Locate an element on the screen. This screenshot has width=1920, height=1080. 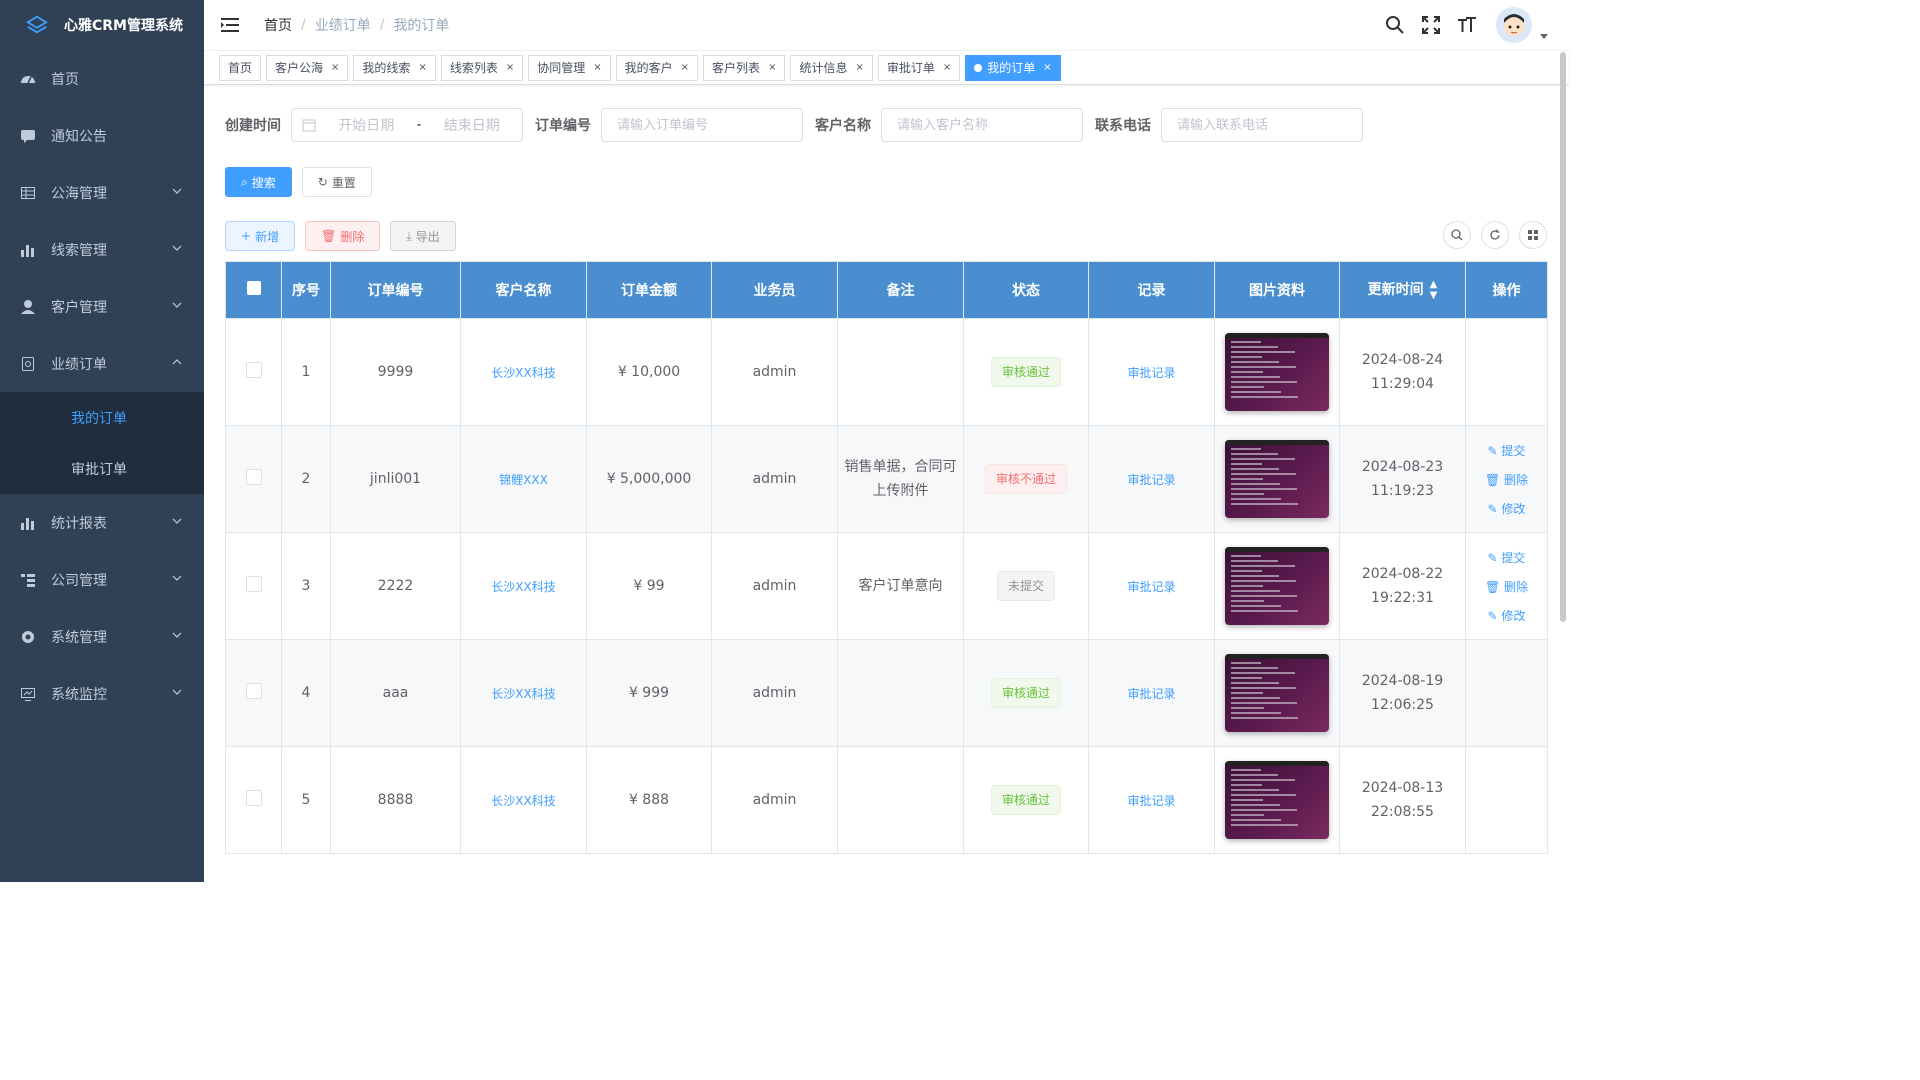
breadcrumb-home: 首页 is located at coordinates (278, 25).